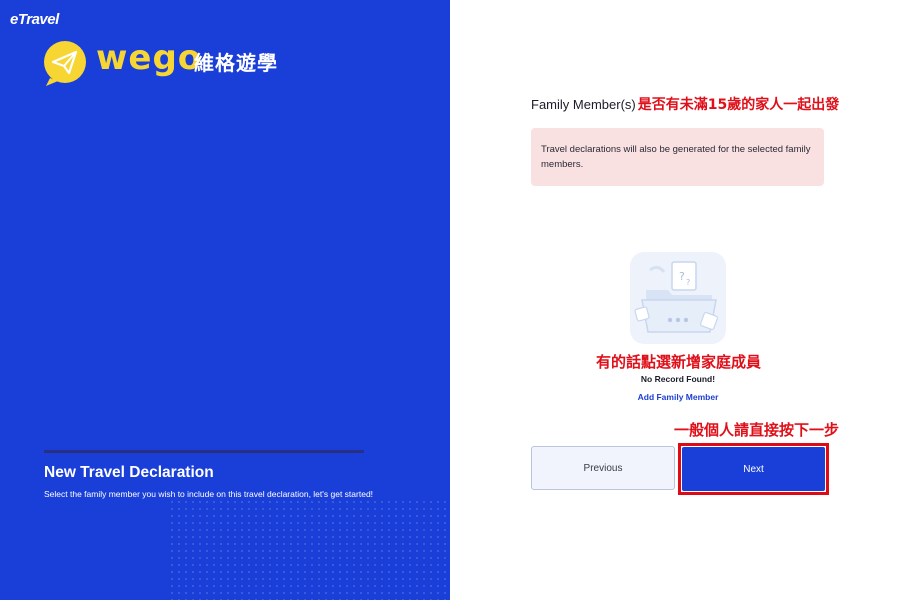 The height and width of the screenshot is (600, 900). Describe the element at coordinates (204, 451) in the screenshot. I see `intro-divider` at that location.